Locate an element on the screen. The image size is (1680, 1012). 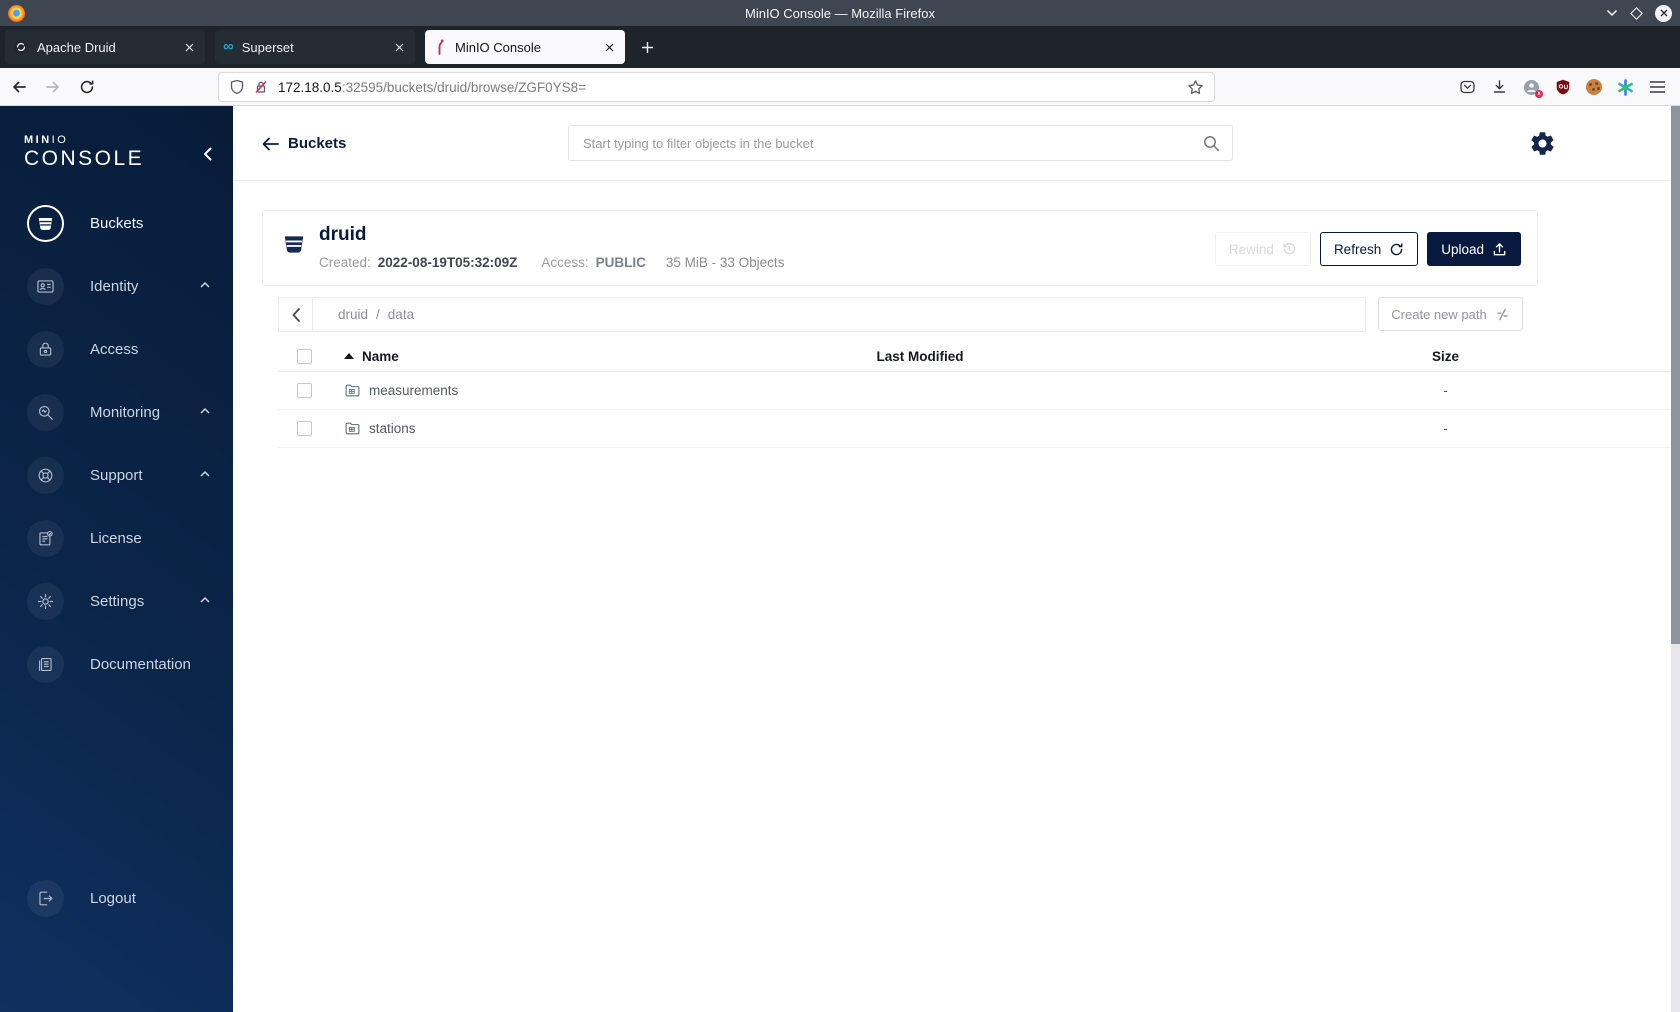
breadcrumb-current: data is located at coordinates (401, 314).